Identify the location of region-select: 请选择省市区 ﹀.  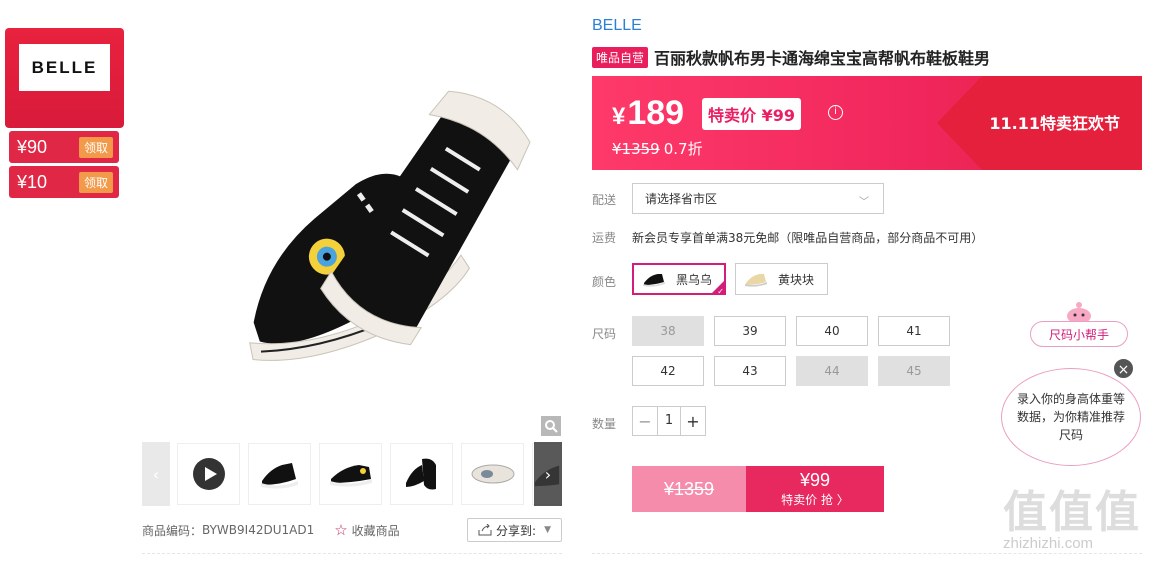
(758, 198).